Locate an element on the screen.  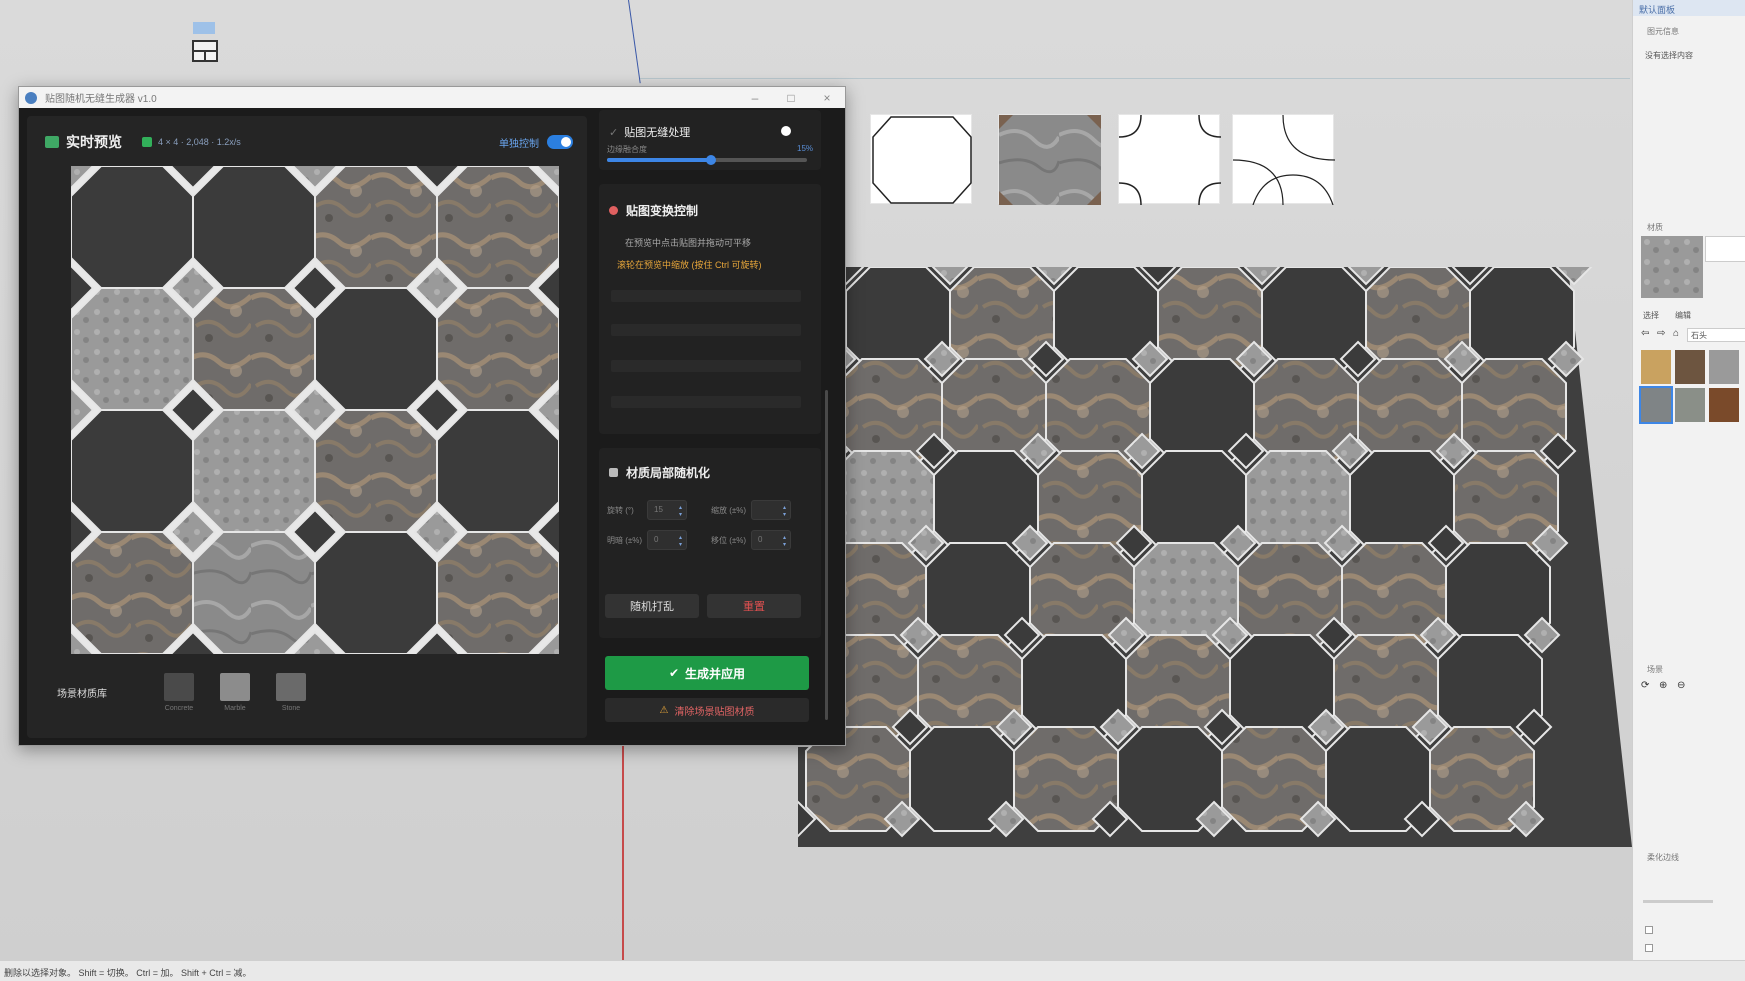
preview-stats: 4 × 4 · 2,048 · 1.2x/s is located at coordinates (199, 142).